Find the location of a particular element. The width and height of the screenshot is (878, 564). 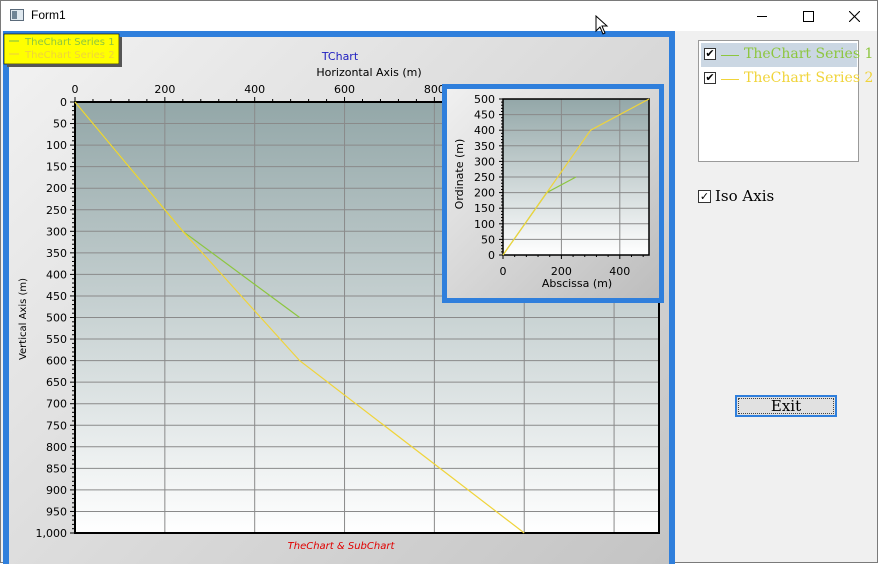

iso-axis-checkbox: ✓ is located at coordinates (704, 196).